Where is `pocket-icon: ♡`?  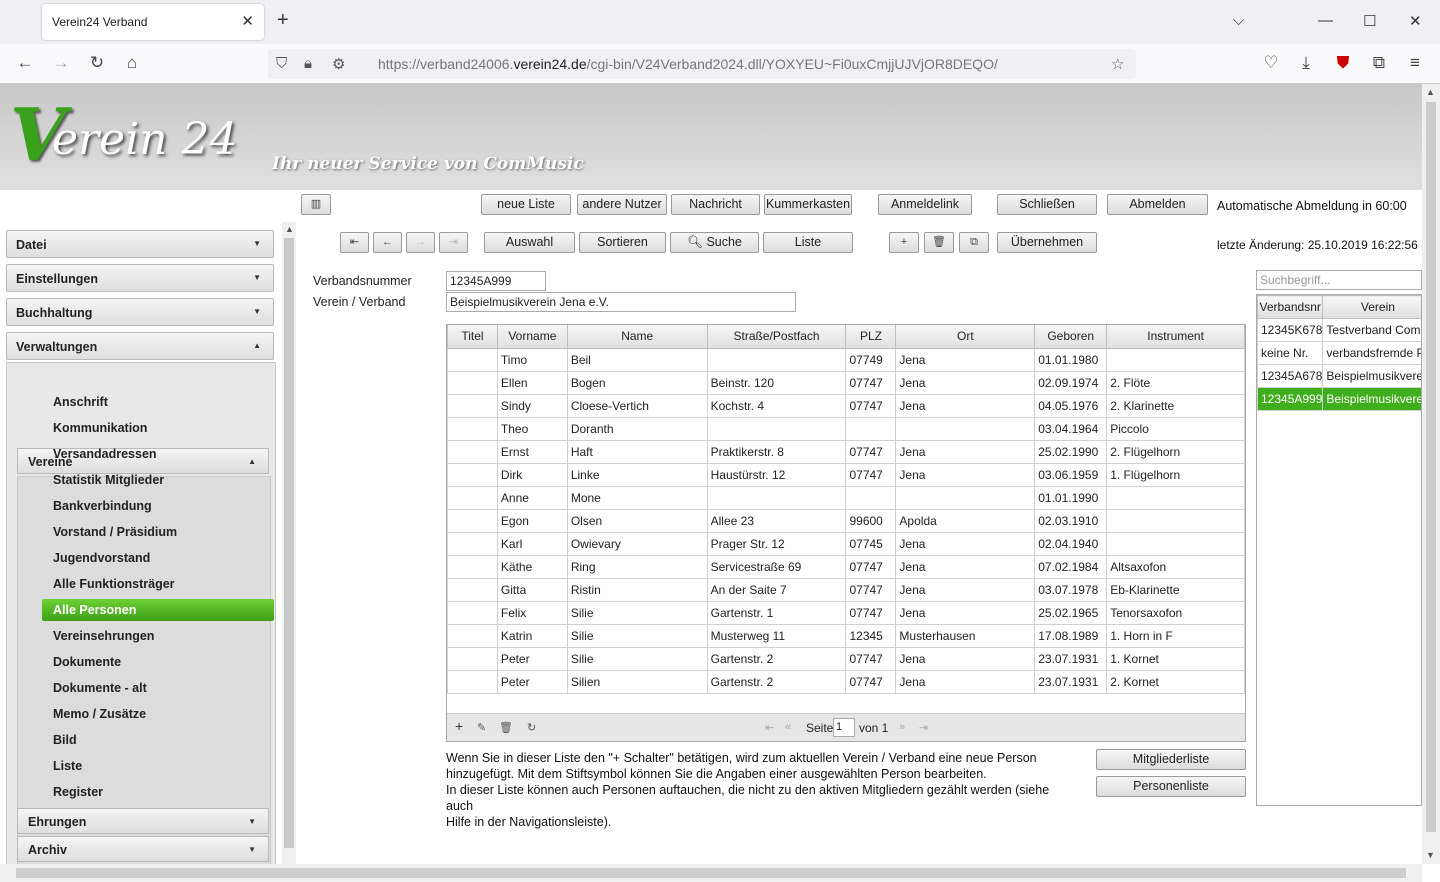
pocket-icon: ♡ is located at coordinates (1271, 63).